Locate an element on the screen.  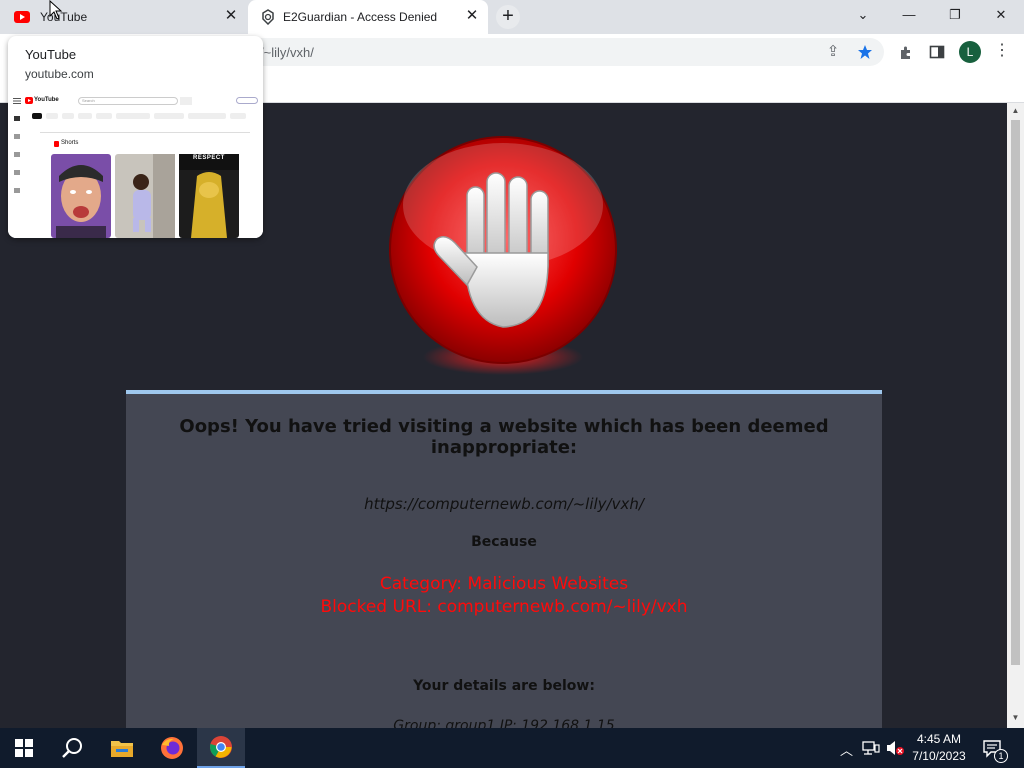
bookmark-star-icon is located at coordinates (865, 52).